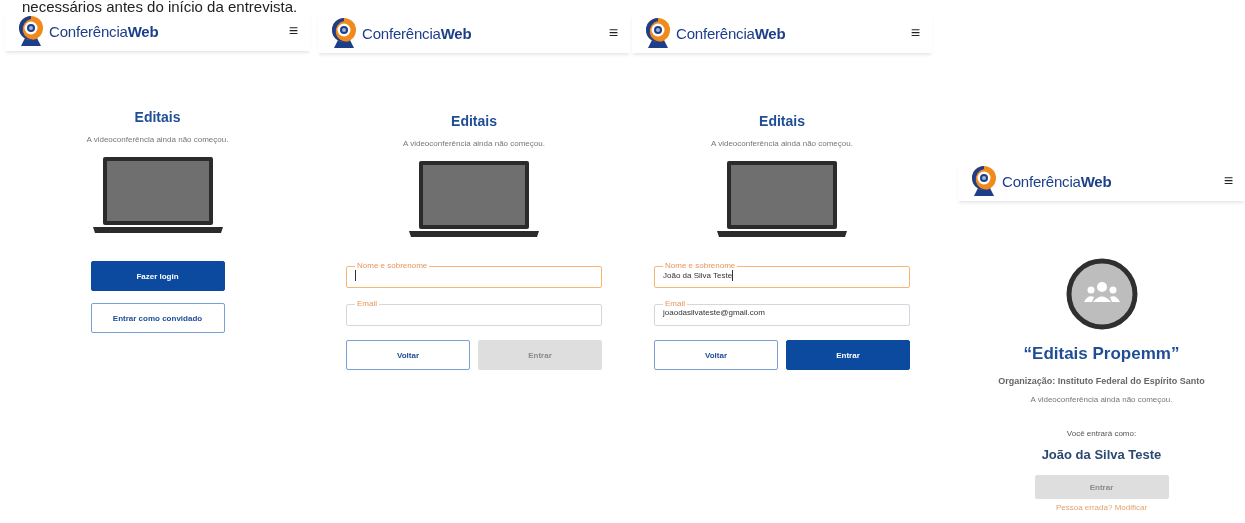 The height and width of the screenshot is (523, 1245). What do you see at coordinates (157, 318) in the screenshot?
I see `button: Entrar como convidado` at bounding box center [157, 318].